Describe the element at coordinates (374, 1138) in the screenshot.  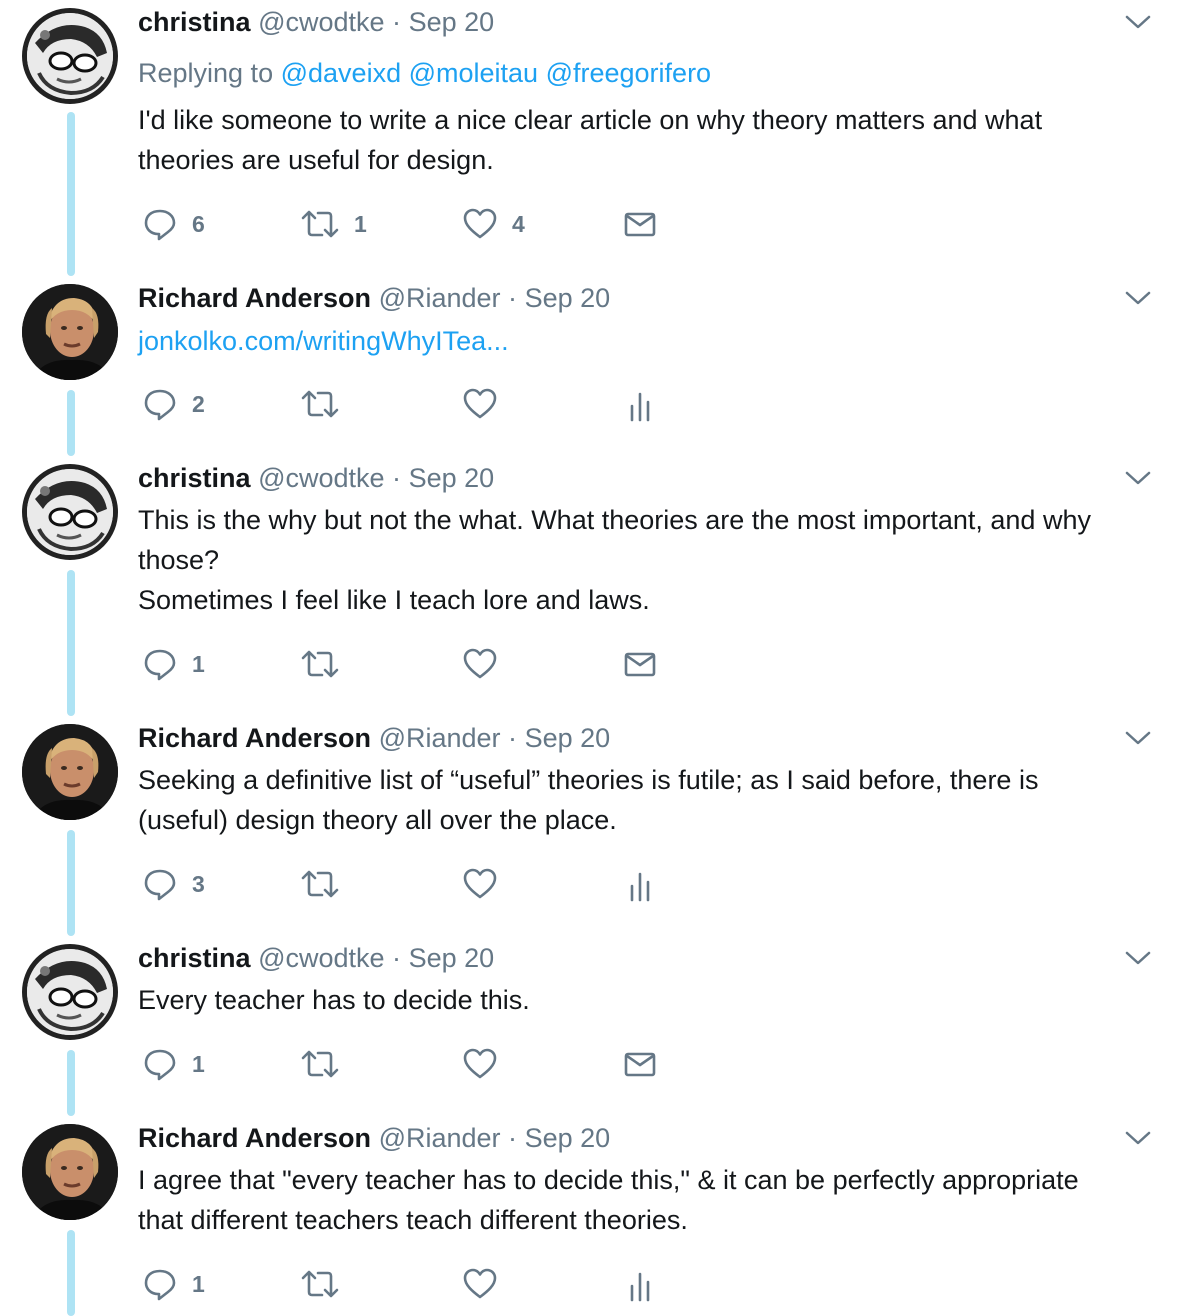
I see `tweet-header: Richard Anderson @Riander · Sep 20` at that location.